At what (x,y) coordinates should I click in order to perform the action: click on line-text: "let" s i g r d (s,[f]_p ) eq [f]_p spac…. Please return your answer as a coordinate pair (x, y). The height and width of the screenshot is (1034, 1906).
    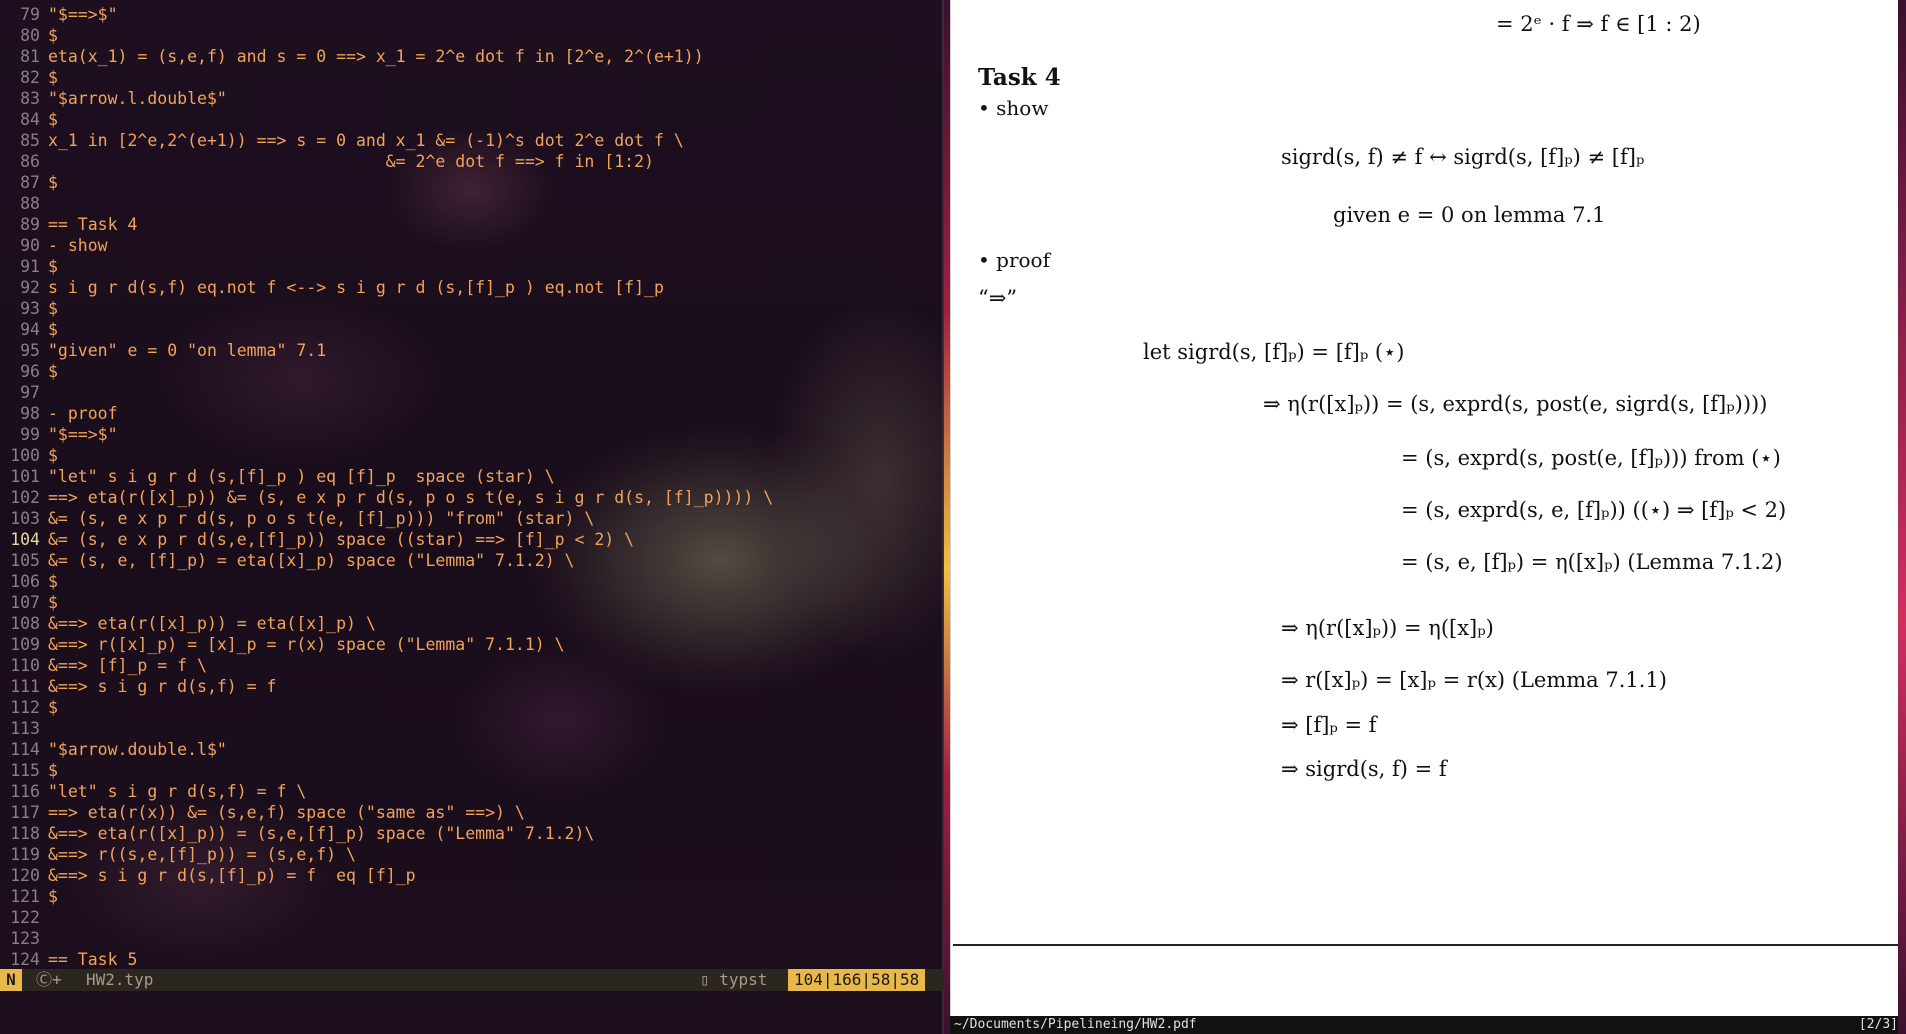
    Looking at the image, I should click on (301, 476).